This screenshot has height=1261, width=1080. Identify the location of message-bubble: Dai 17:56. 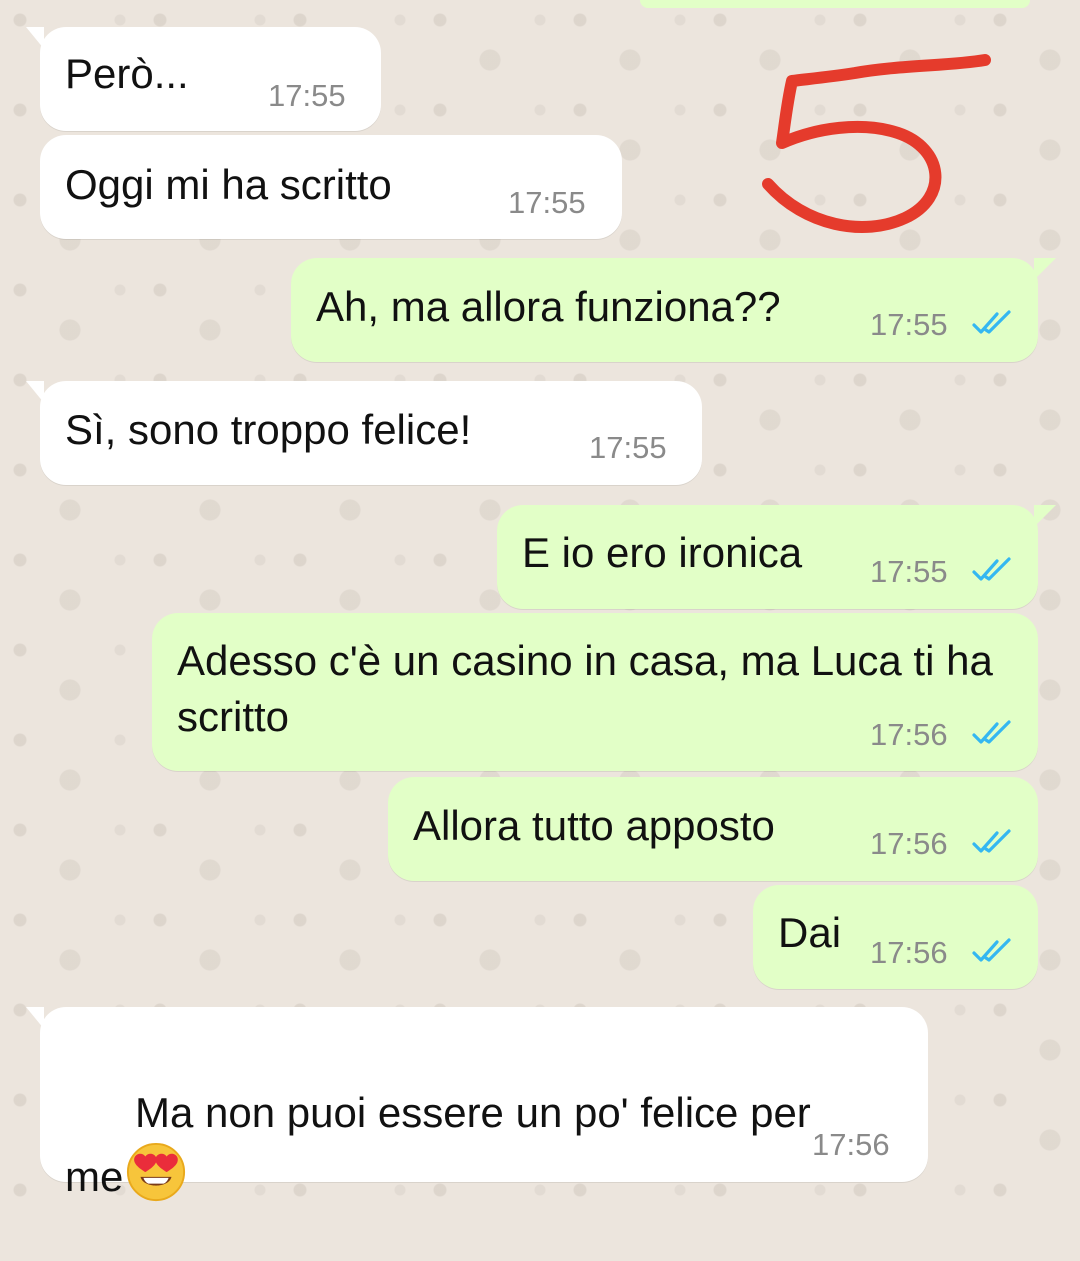
(895, 937).